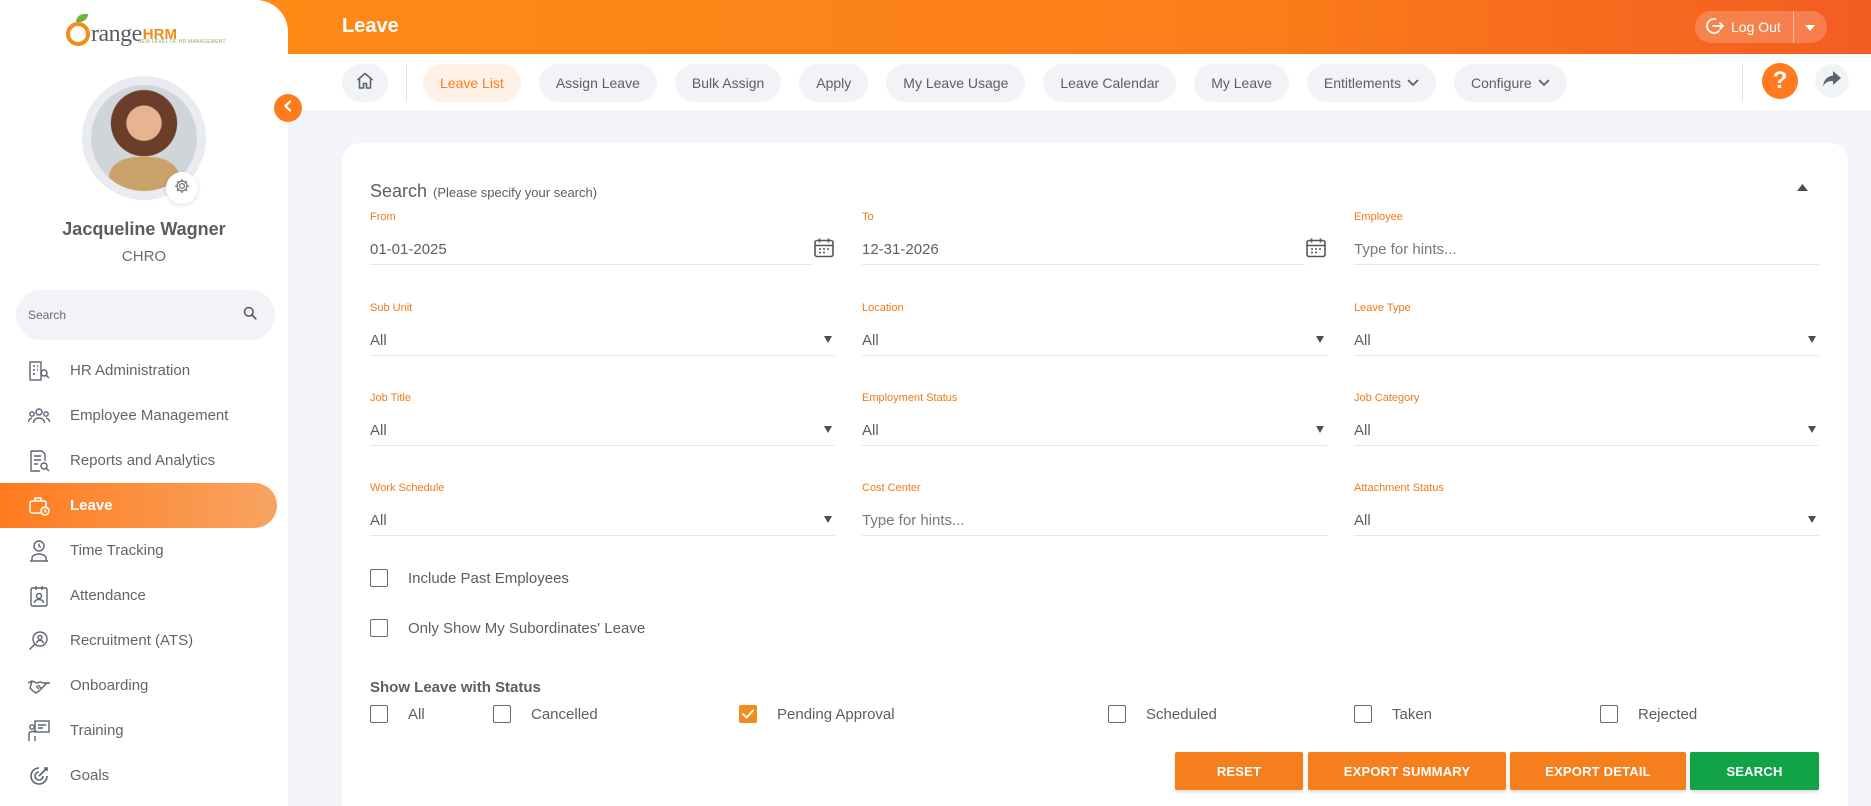 The height and width of the screenshot is (806, 1871). What do you see at coordinates (288, 108) in the screenshot?
I see `sidebar-collapse-button` at bounding box center [288, 108].